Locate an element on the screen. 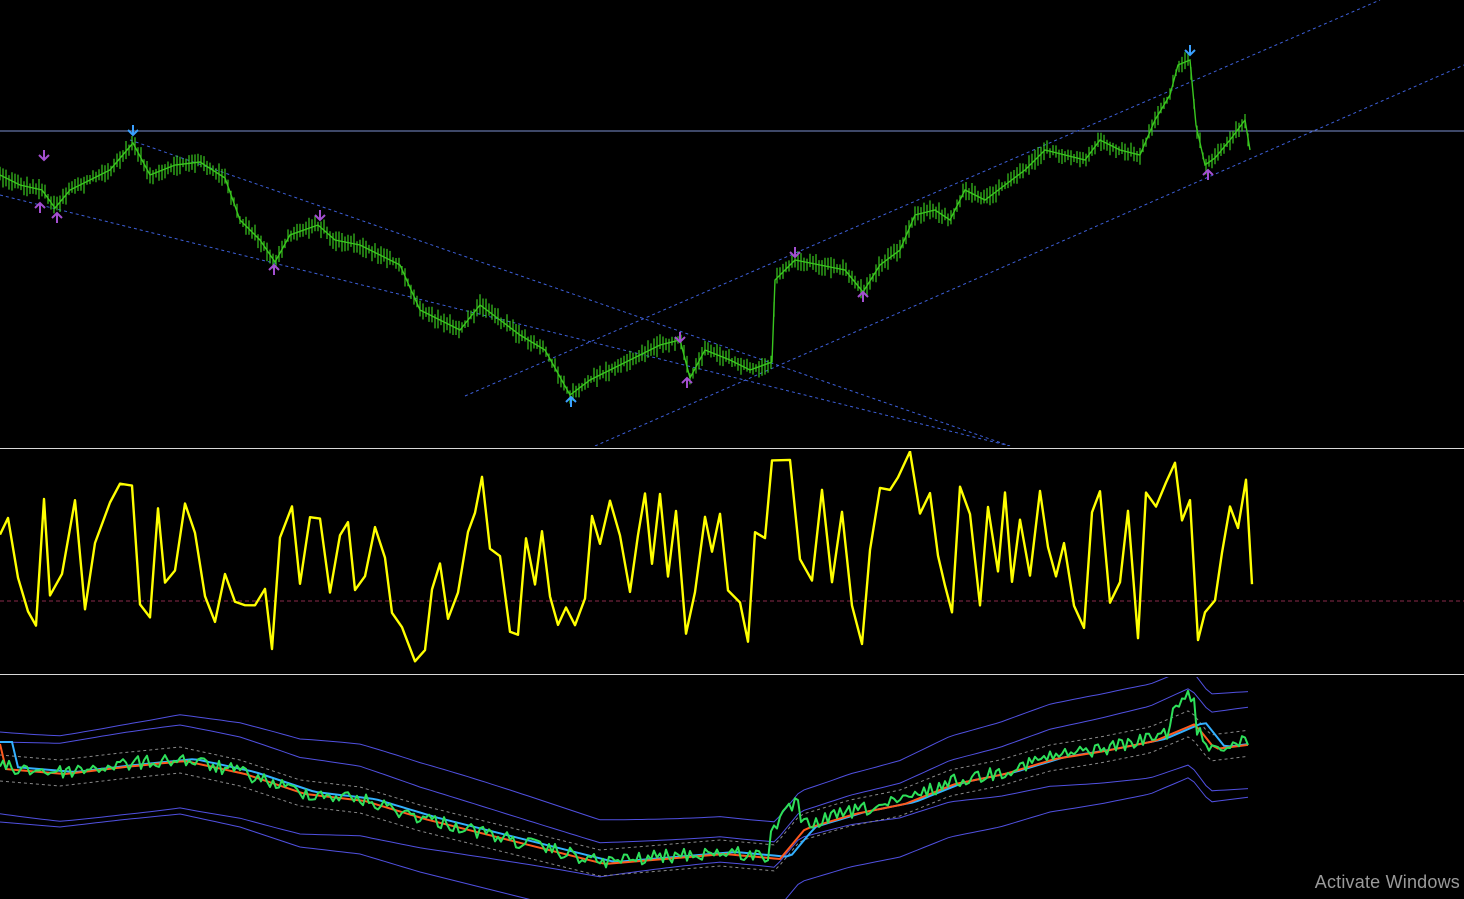 This screenshot has height=899, width=1464. band-outer-upper is located at coordinates (624, 750).